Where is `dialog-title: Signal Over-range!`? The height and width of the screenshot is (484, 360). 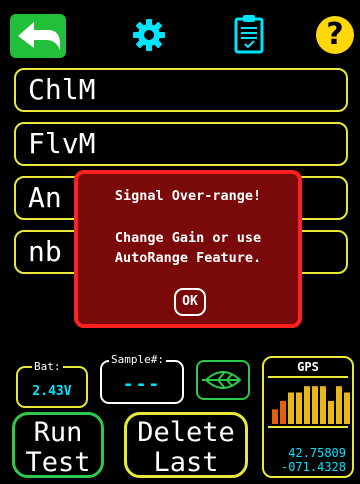
dialog-title: Signal Over-range! is located at coordinates (188, 196).